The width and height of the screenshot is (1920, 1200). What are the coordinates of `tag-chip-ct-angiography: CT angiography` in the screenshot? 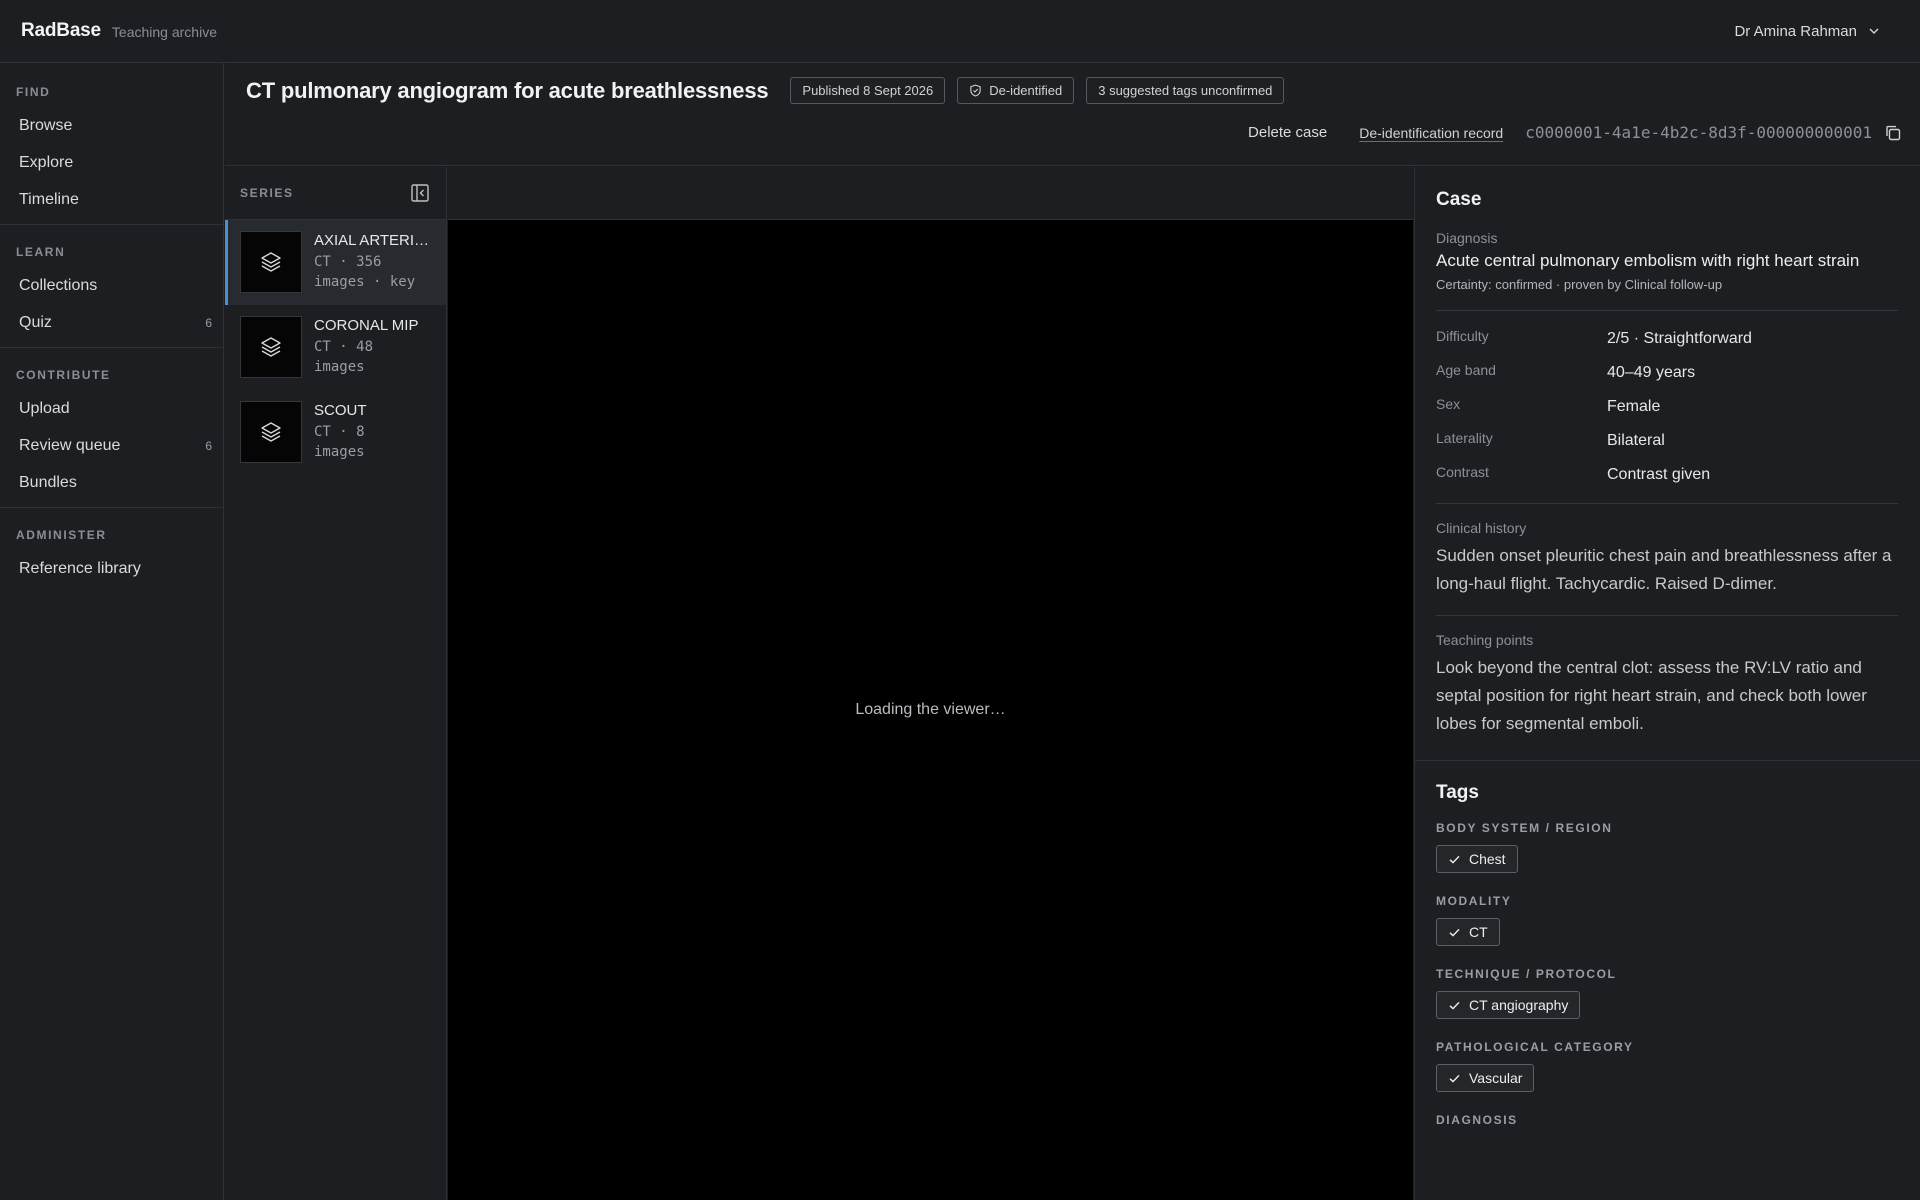 It's located at (1508, 1005).